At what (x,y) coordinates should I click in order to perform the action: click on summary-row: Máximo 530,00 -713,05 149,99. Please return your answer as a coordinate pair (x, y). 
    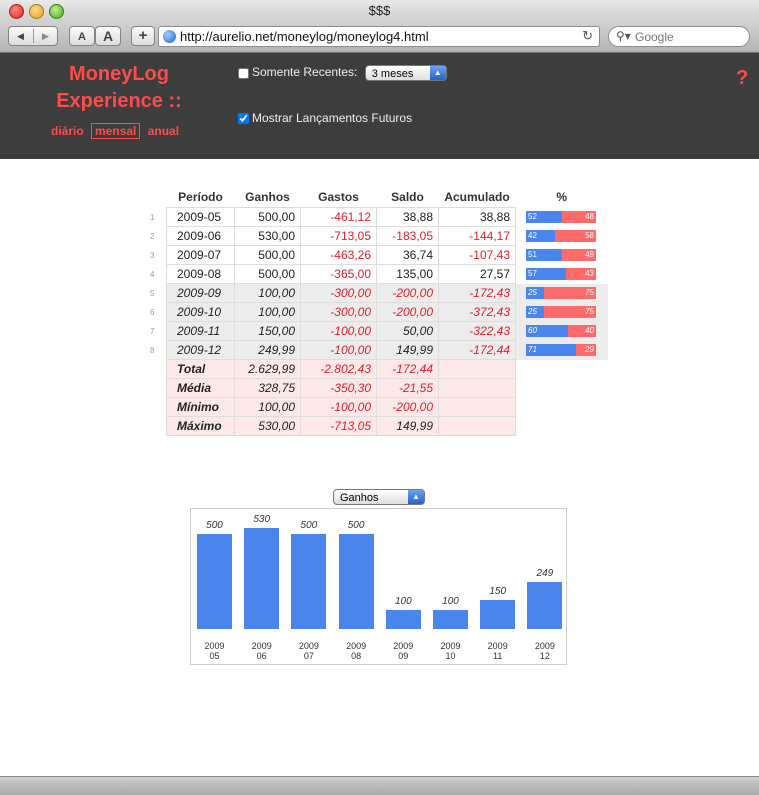
    Looking at the image, I should click on (377, 426).